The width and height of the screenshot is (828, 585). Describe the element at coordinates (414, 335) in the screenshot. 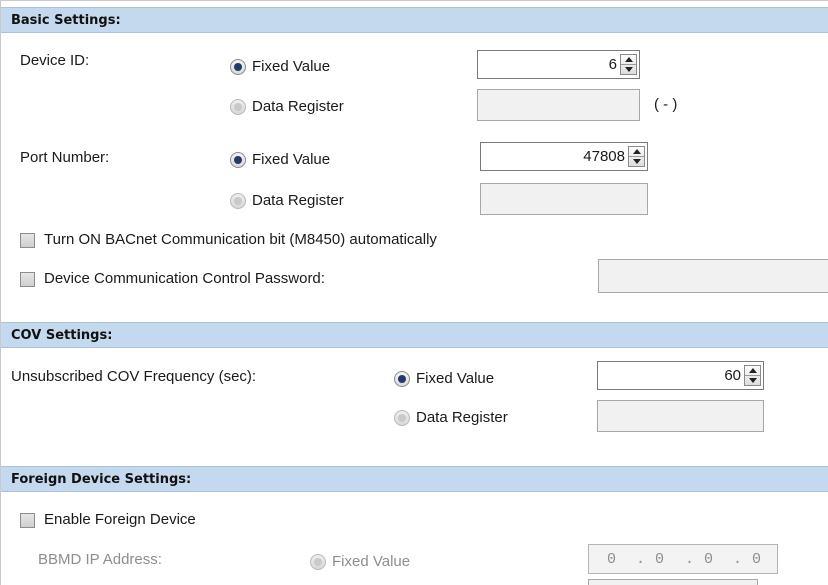

I see `cov-settings-header: COV Settings:` at that location.